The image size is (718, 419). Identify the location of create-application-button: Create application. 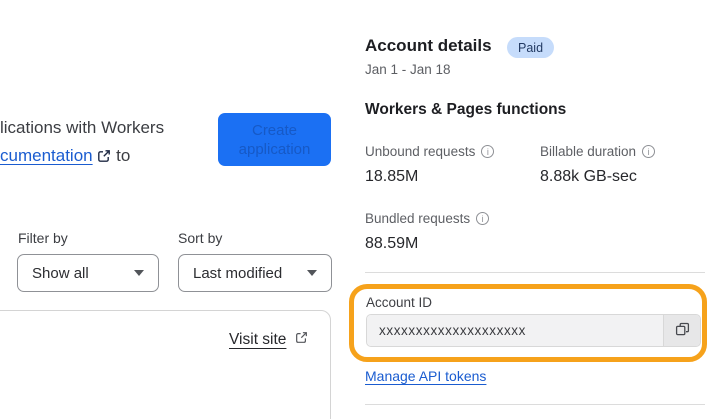
(274, 139).